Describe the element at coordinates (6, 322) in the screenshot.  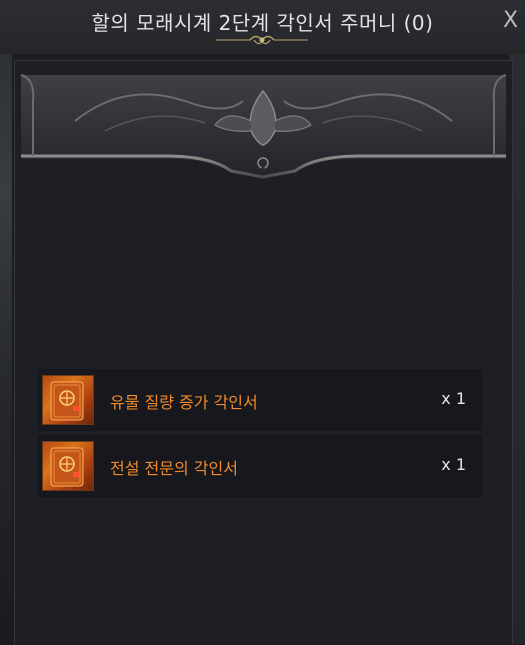
I see `background-left-edge` at that location.